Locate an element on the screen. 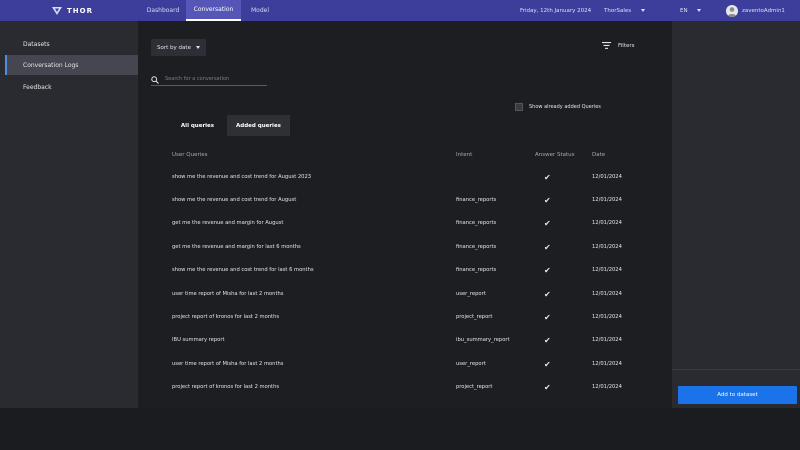  column-header-intent: Intent is located at coordinates (464, 155).